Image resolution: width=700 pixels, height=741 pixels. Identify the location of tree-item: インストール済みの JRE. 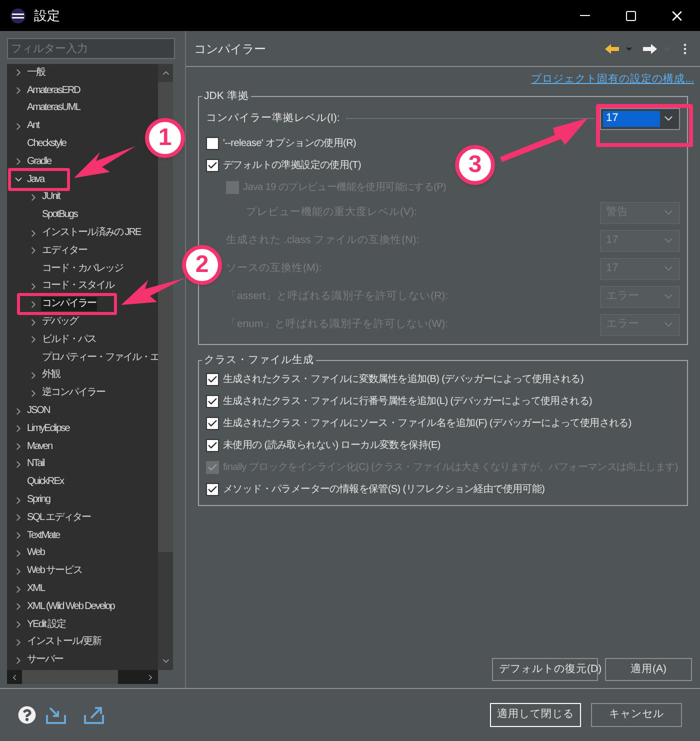
(91, 233).